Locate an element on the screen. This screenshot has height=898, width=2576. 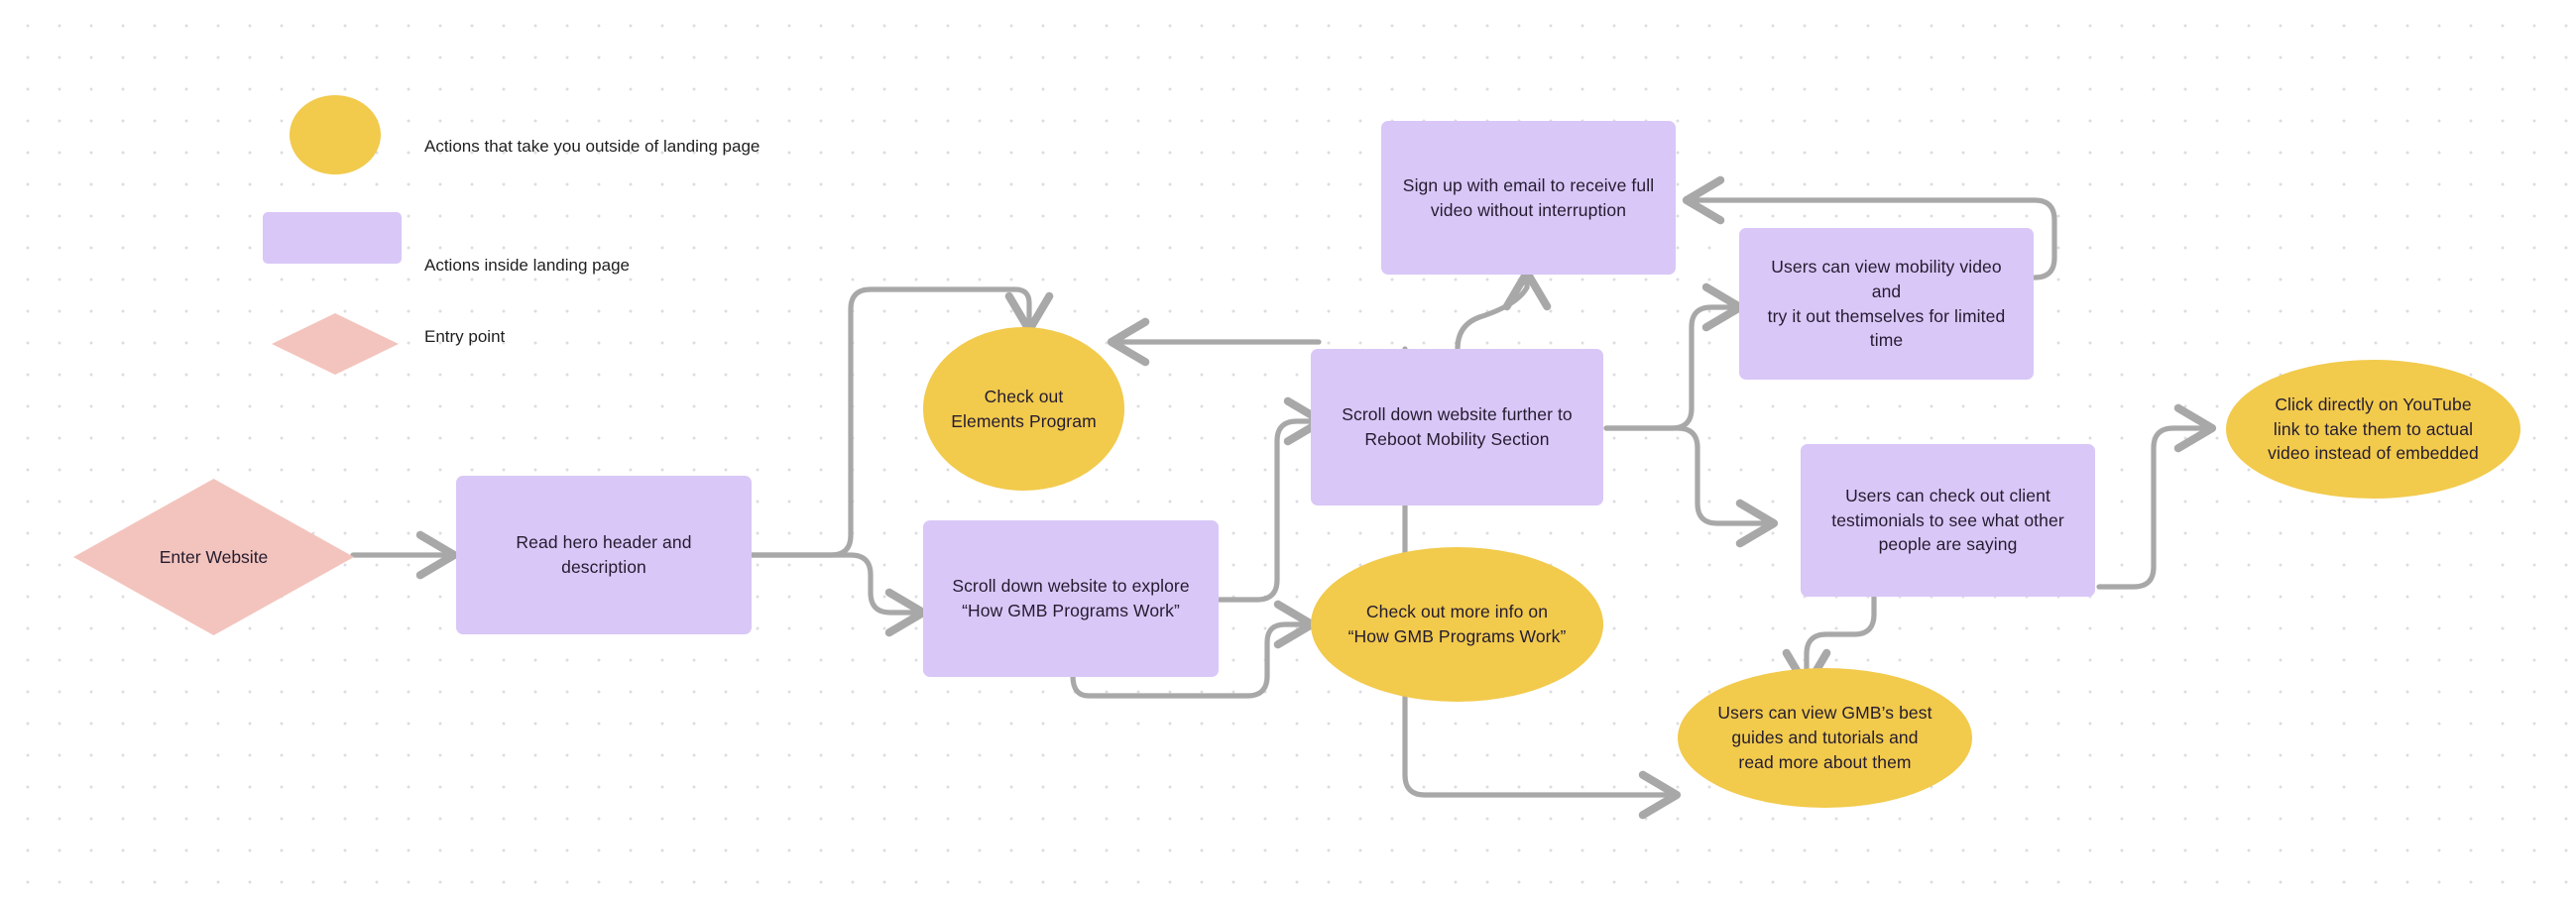
legend-label-entry-point: Entry point is located at coordinates (465, 336).